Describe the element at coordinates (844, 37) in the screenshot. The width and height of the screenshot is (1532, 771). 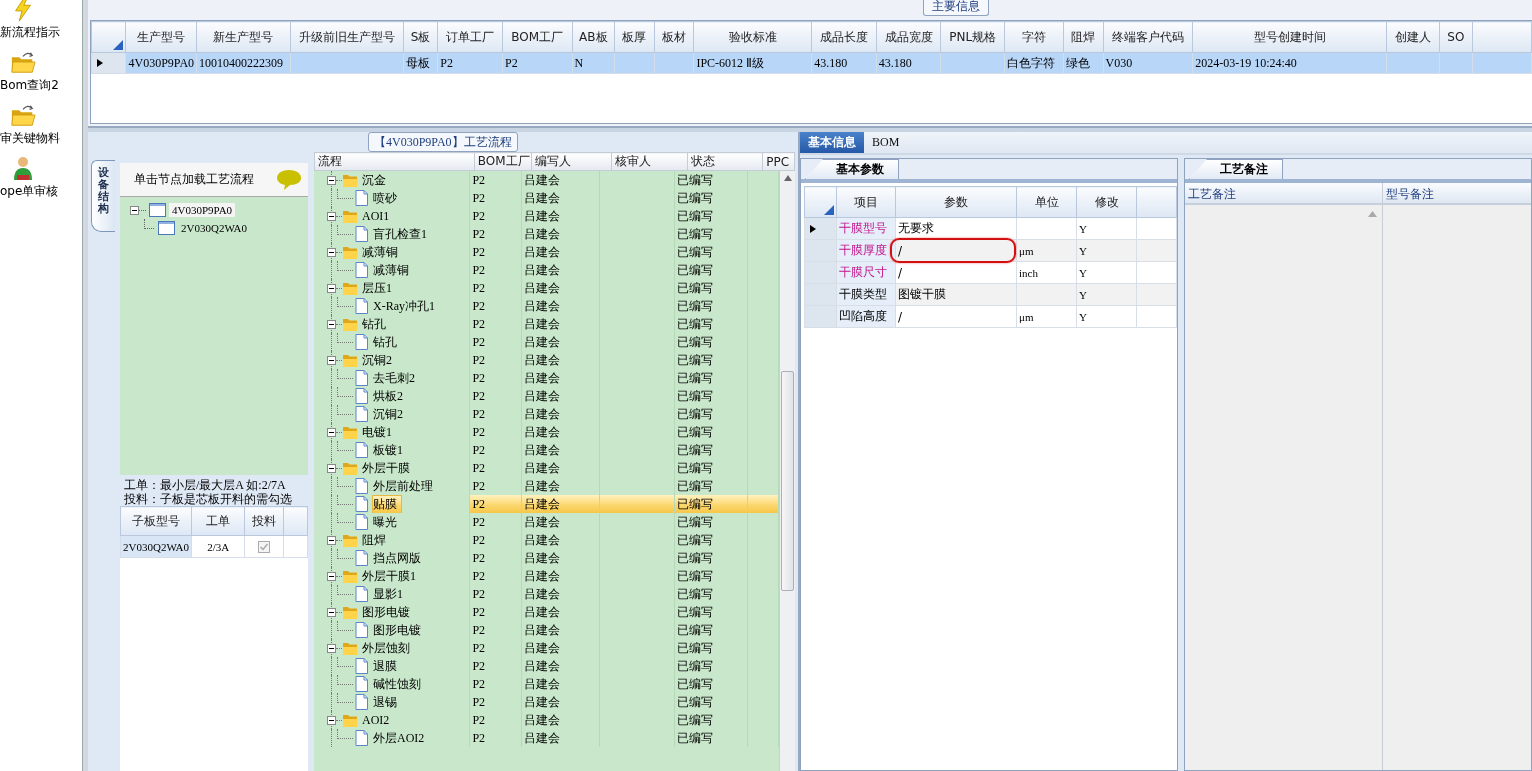
I see `column-header: 成品长度` at that location.